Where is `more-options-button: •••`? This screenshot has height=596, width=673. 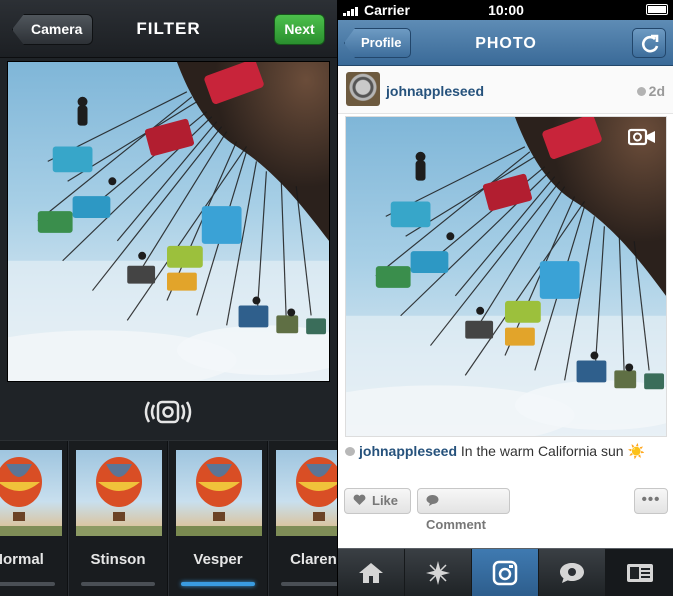
more-options-button: ••• is located at coordinates (651, 501).